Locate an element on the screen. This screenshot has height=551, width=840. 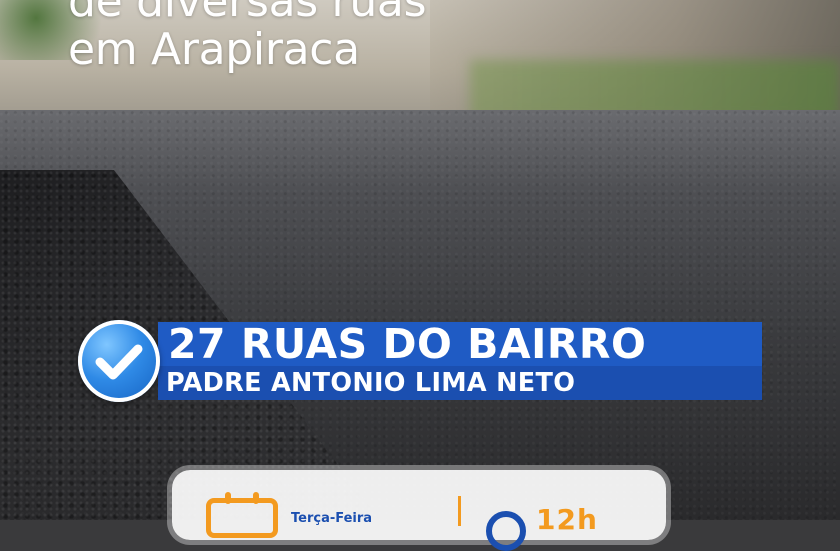
banner-title: 27 RUAS DO BAIRRO is located at coordinates (407, 344).